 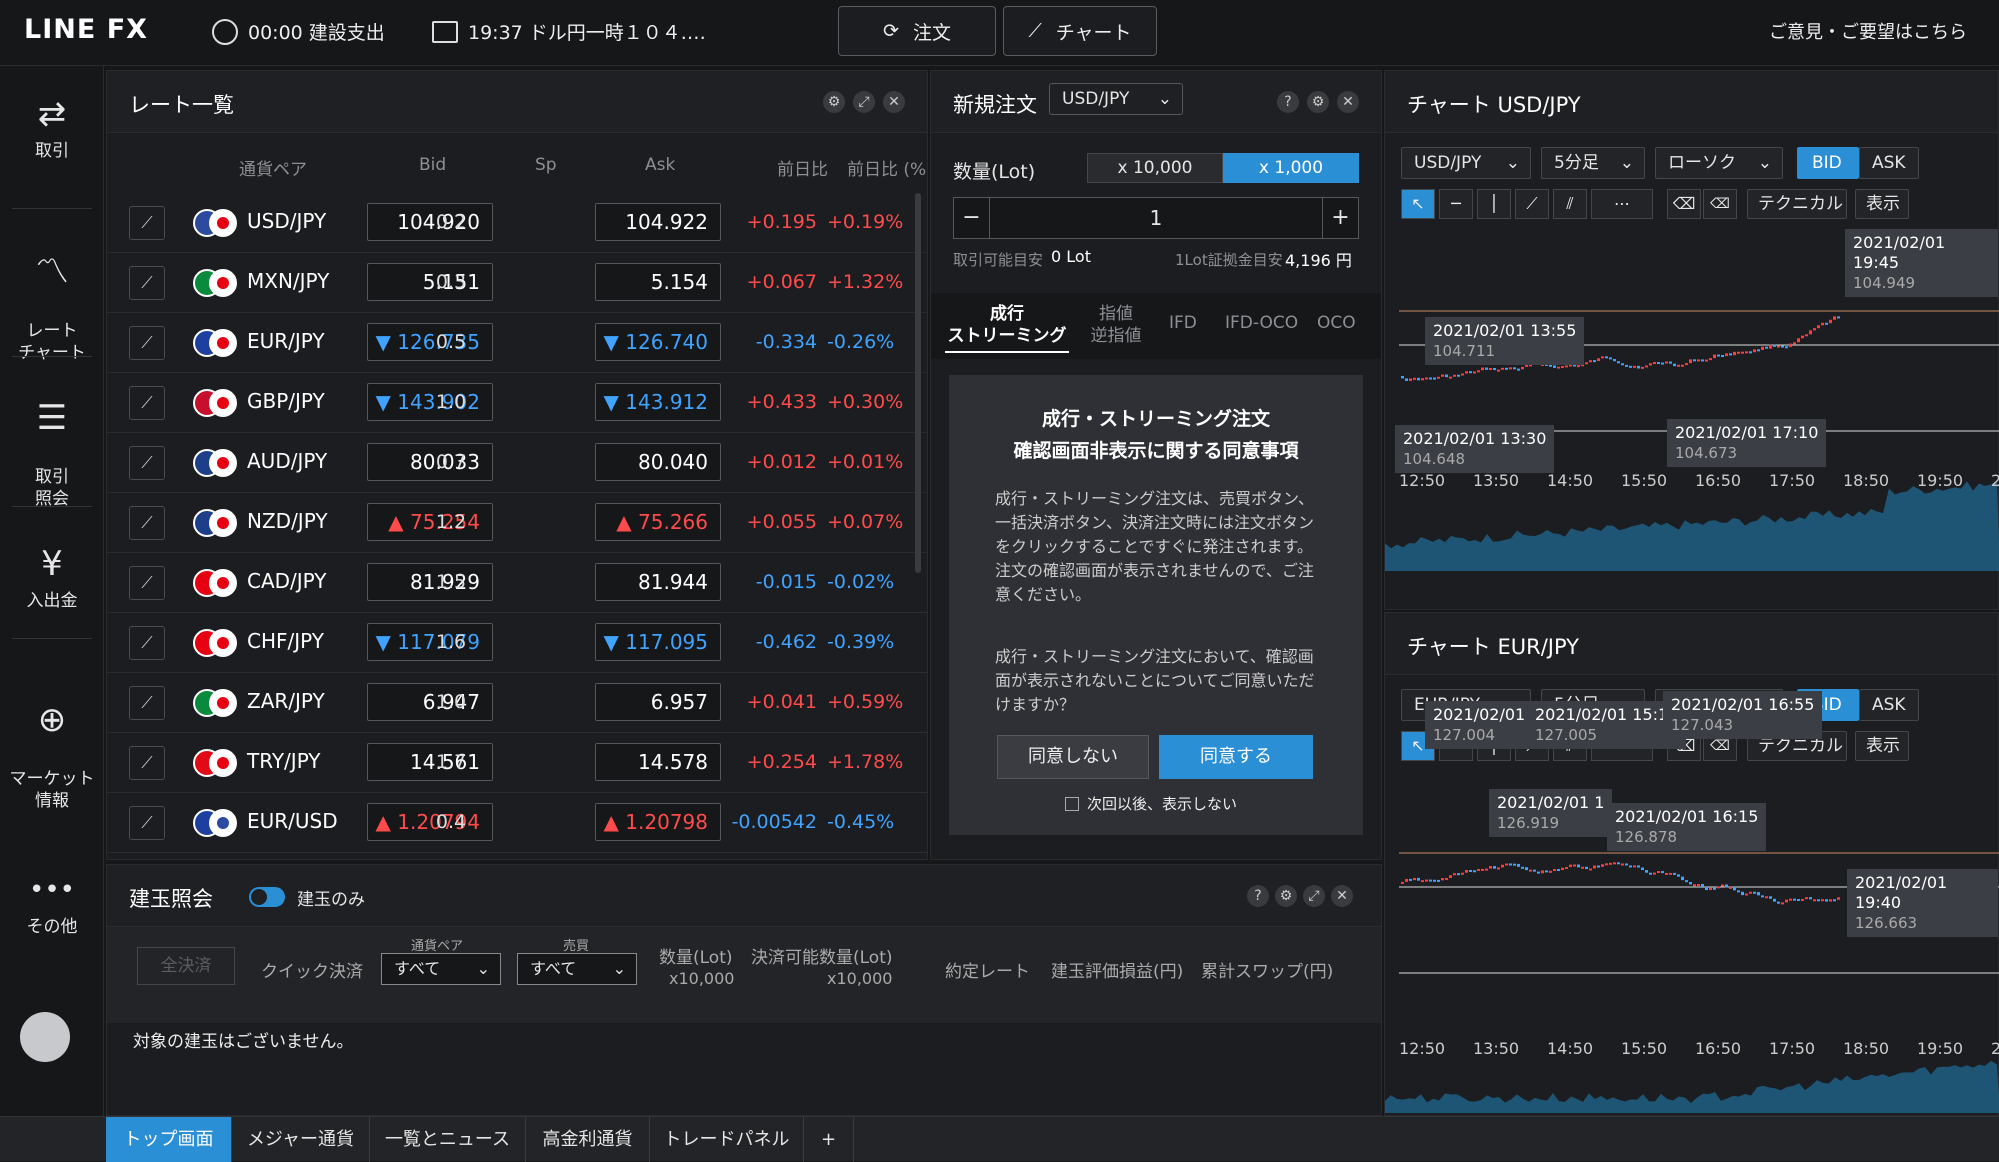 I want to click on cursor-icon: ↖, so click(x=1418, y=204).